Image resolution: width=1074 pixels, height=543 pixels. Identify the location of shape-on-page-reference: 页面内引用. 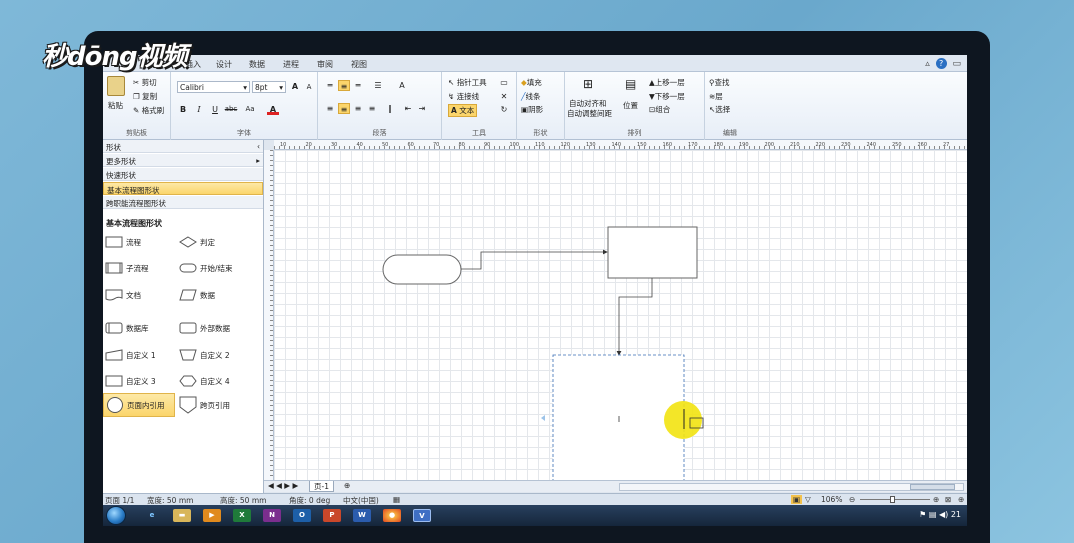
(139, 405).